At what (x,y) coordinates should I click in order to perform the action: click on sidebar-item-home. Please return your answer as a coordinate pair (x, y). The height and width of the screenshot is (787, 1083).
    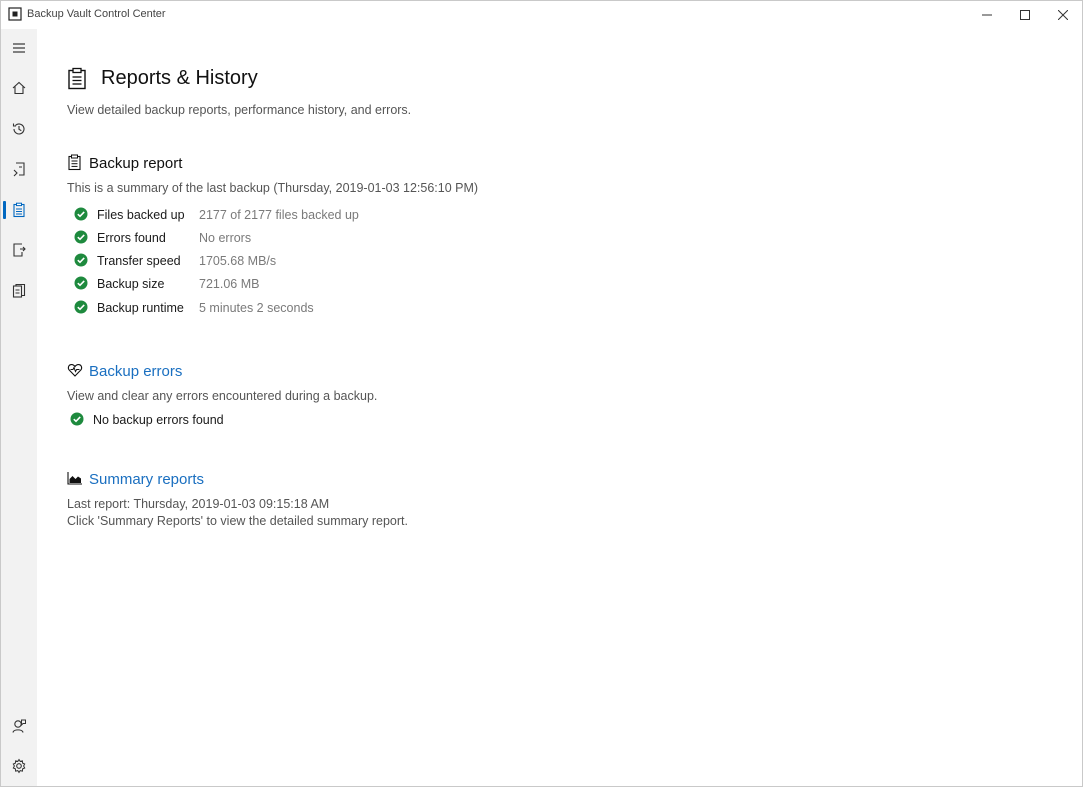
    Looking at the image, I should click on (19, 88).